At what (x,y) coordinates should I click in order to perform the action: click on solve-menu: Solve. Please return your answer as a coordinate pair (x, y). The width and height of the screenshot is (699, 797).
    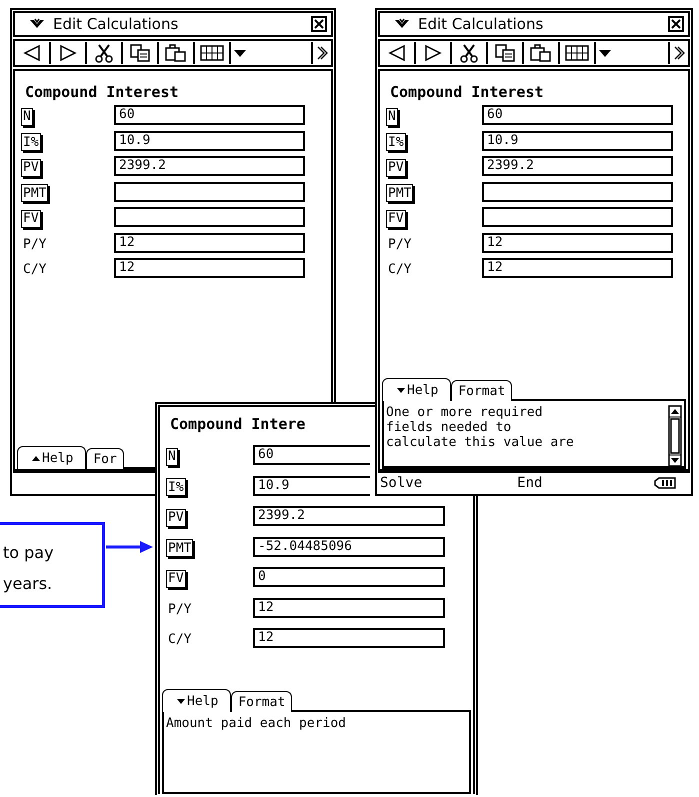
    Looking at the image, I should click on (401, 483).